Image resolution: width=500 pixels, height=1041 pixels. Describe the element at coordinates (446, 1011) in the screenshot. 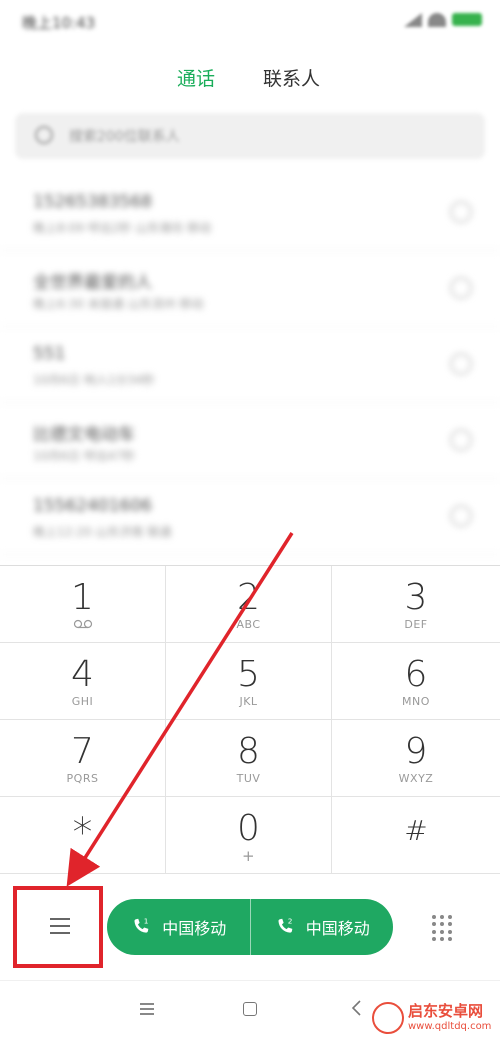

I see `watermark-title: 启东安卓网` at that location.